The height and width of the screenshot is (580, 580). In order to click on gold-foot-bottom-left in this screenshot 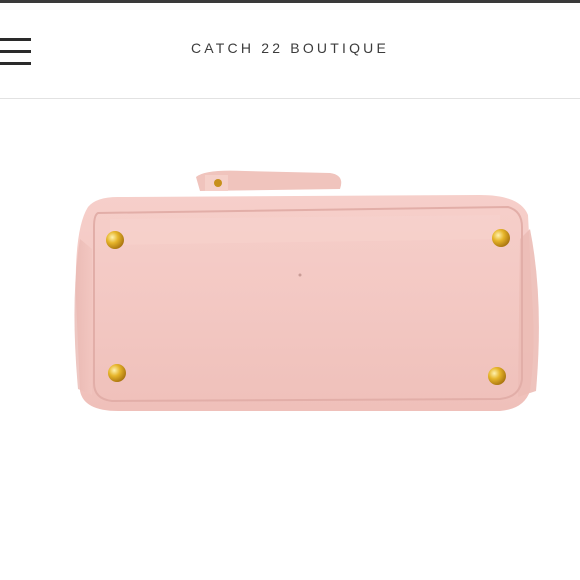, I will do `click(117, 373)`.